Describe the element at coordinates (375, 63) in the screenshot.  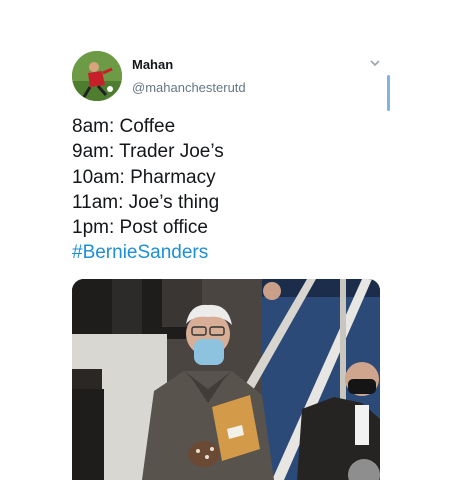
I see `chevron-down-icon` at that location.